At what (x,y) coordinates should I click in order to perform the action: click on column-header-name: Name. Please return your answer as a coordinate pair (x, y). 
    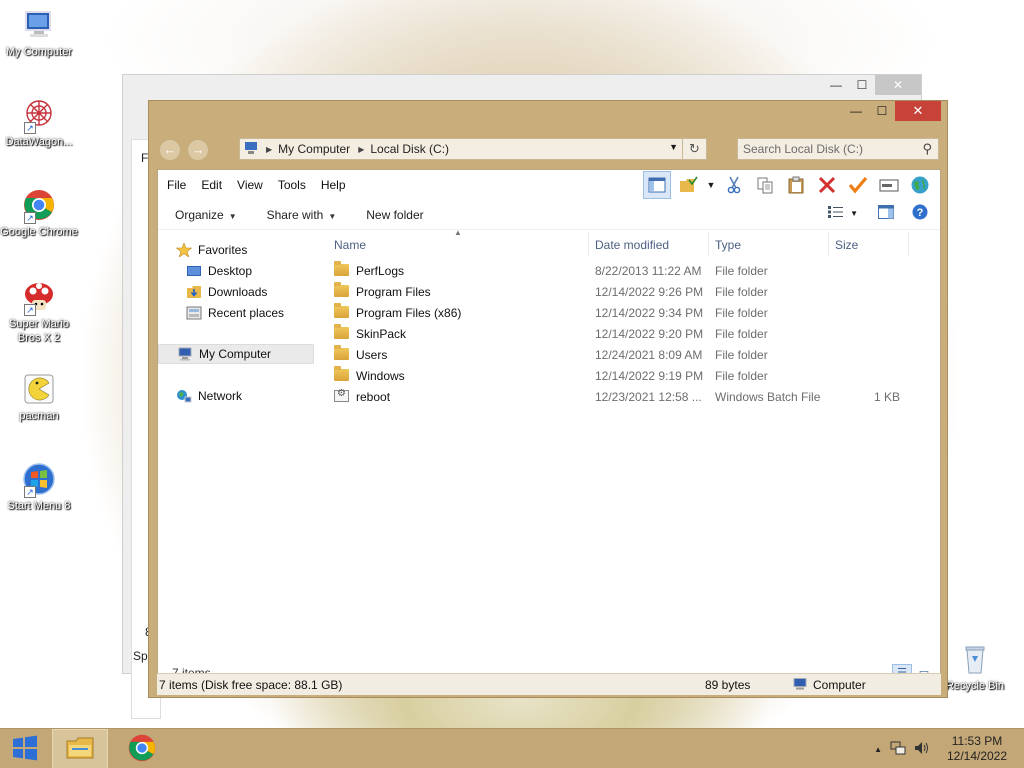
    Looking at the image, I should click on (350, 250).